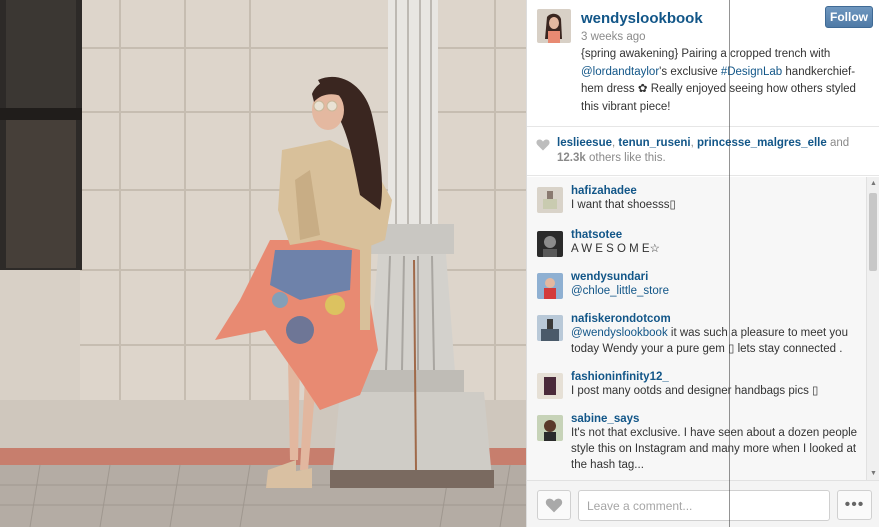  Describe the element at coordinates (719, 415) in the screenshot. I see `commenter-username: sabine_says` at that location.